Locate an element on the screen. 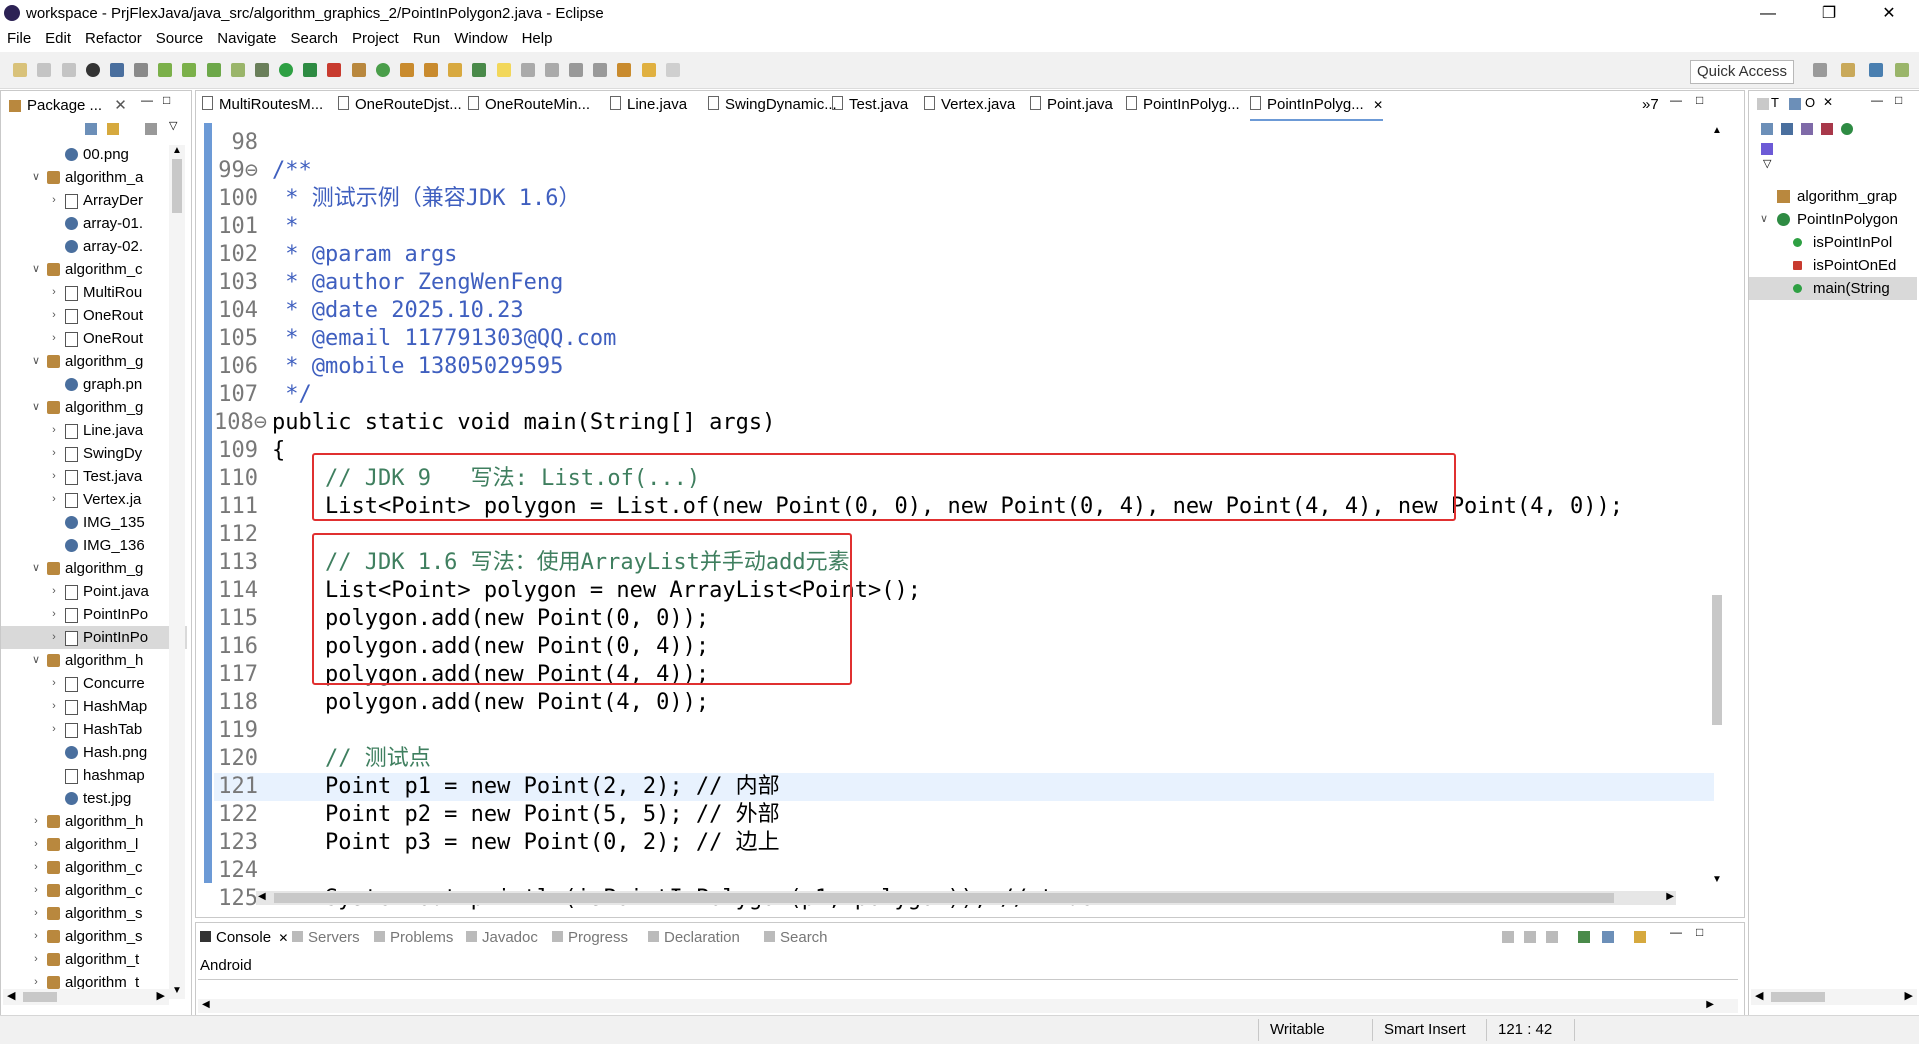 The width and height of the screenshot is (1919, 1044). scroll-thumb is located at coordinates (177, 186).